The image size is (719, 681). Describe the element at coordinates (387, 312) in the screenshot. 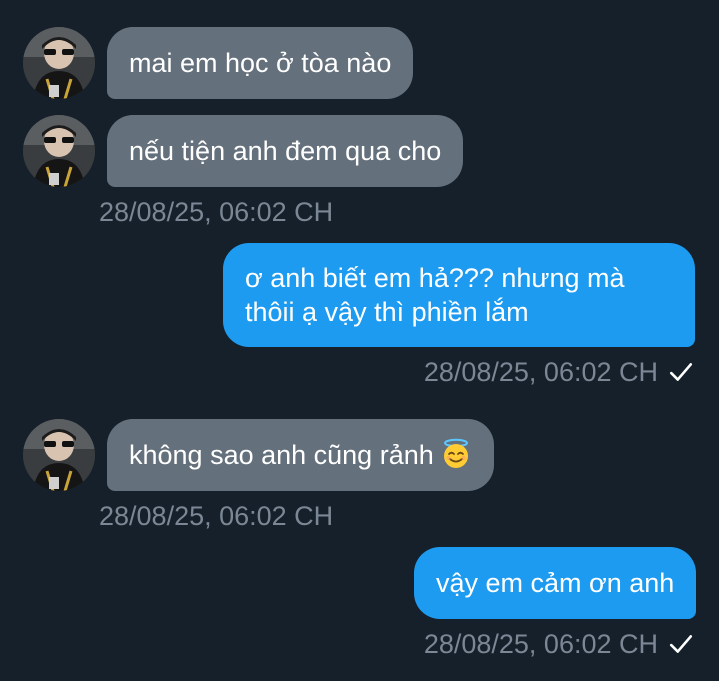

I see `message-text-line: thôii ạ vậy thì phiền lắm` at that location.